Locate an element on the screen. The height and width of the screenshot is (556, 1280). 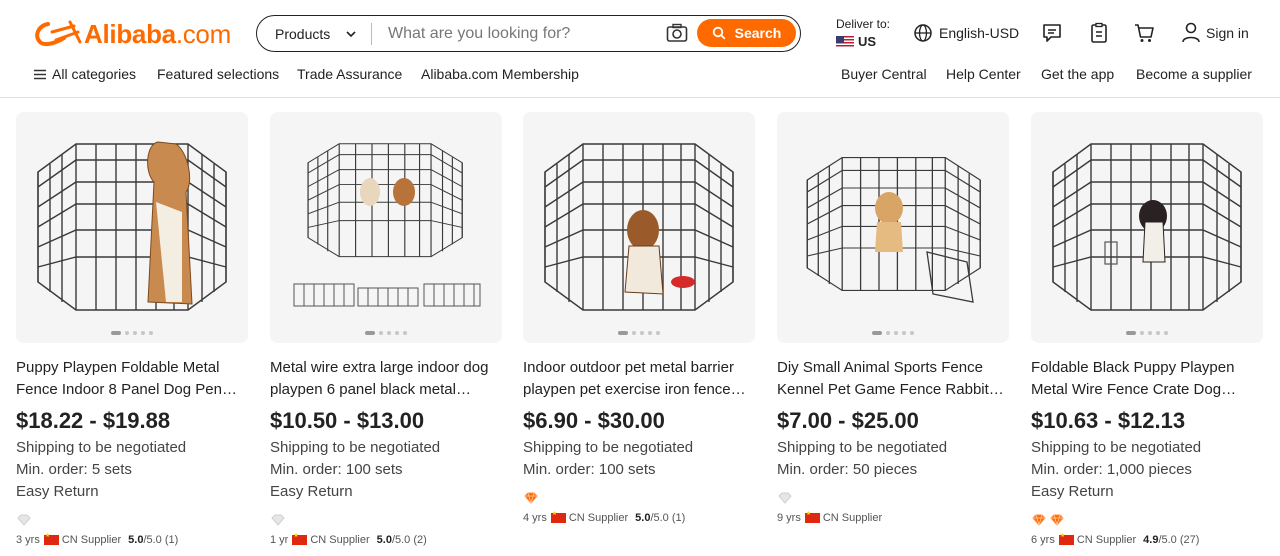
supplier-info: 1 yr CN Supplier 5.0/5.0 (2) is located at coordinates (348, 539).